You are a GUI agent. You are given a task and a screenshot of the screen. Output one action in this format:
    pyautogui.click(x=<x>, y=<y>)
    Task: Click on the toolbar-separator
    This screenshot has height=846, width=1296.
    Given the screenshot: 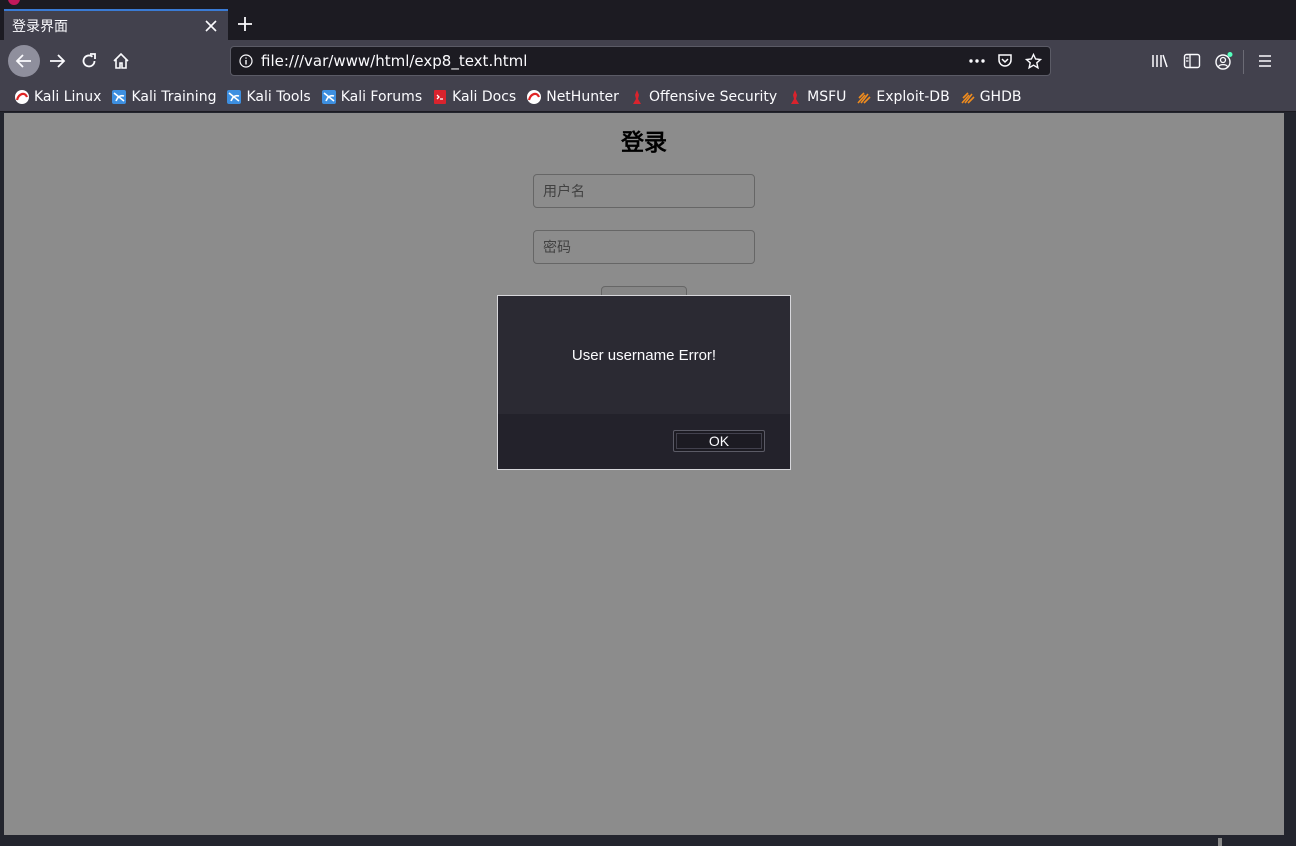 What is the action you would take?
    pyautogui.click(x=1243, y=62)
    